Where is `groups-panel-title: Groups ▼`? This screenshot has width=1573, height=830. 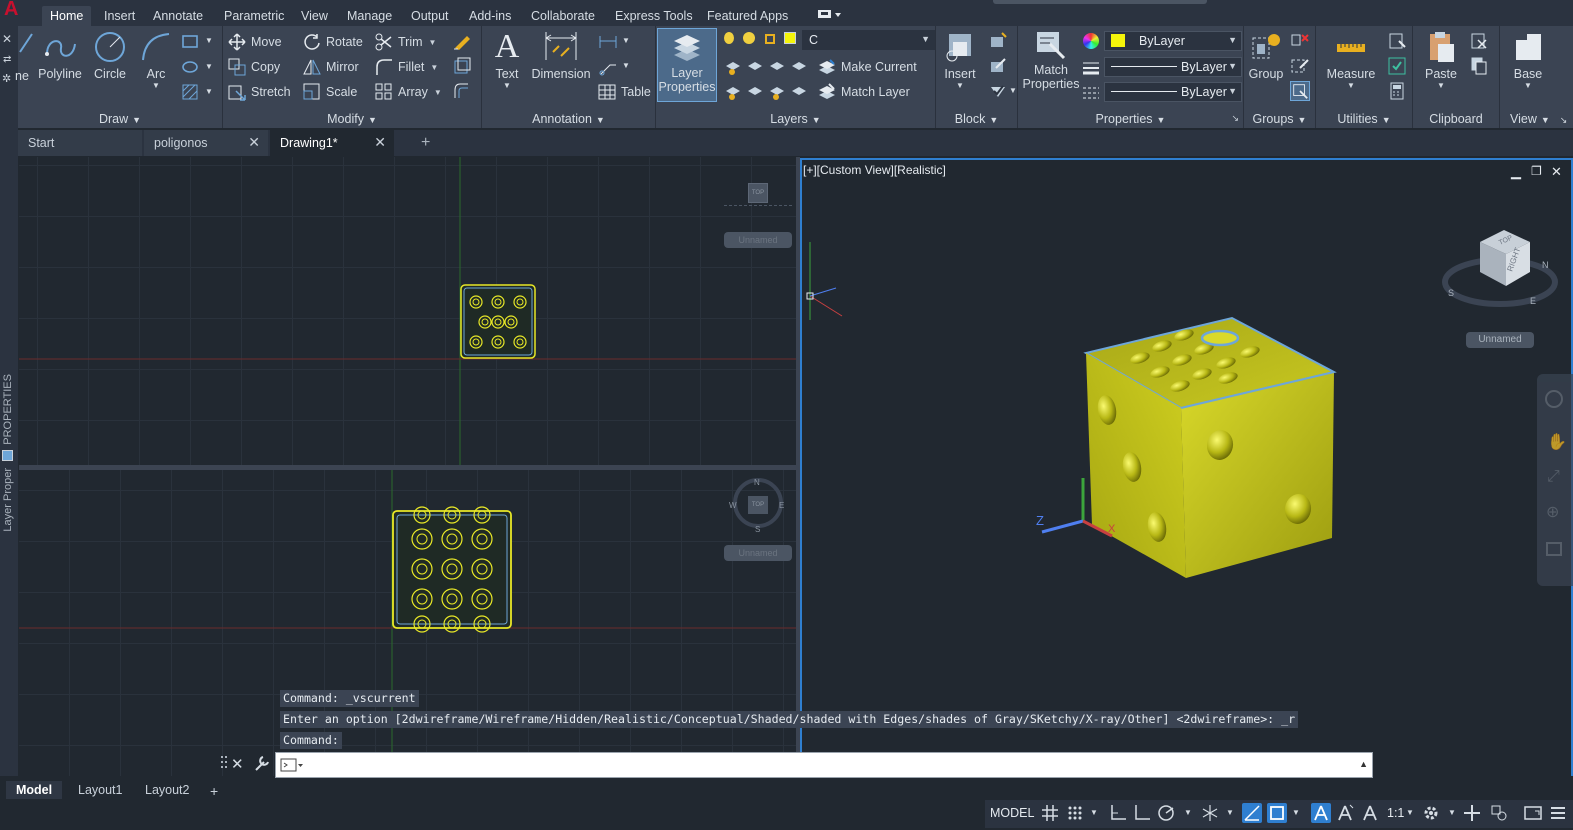
groups-panel-title: Groups ▼ is located at coordinates (1279, 119).